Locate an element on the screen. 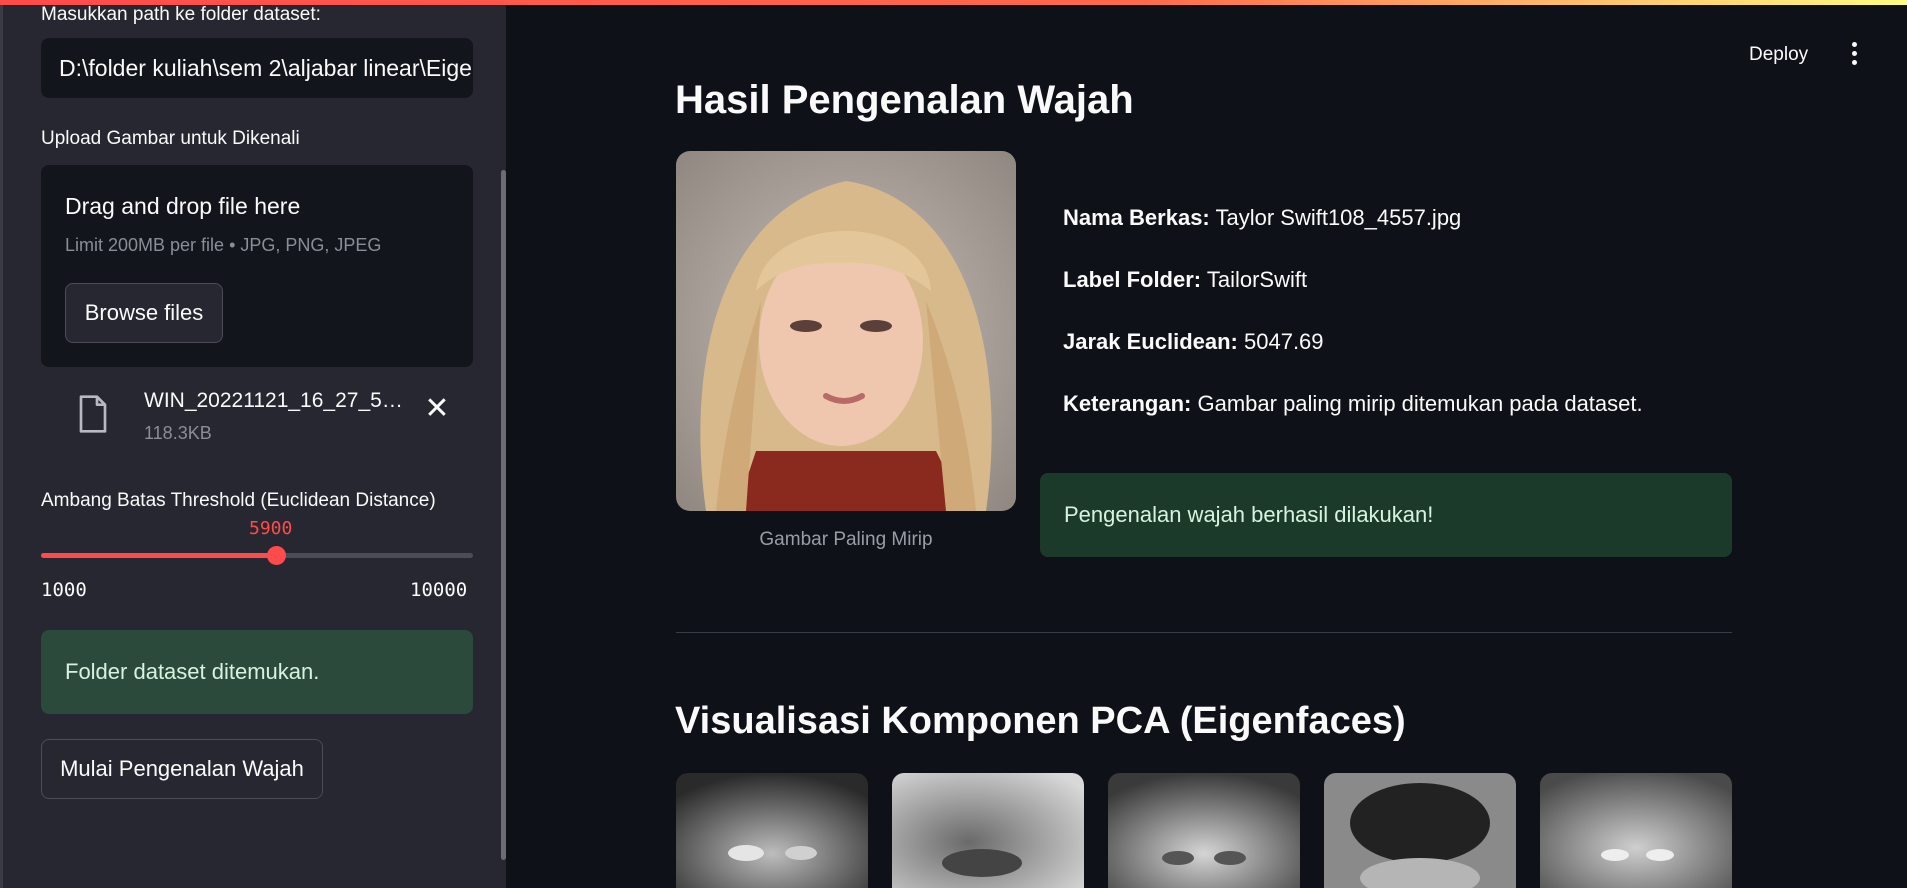  matched-face-image is located at coordinates (846, 331).